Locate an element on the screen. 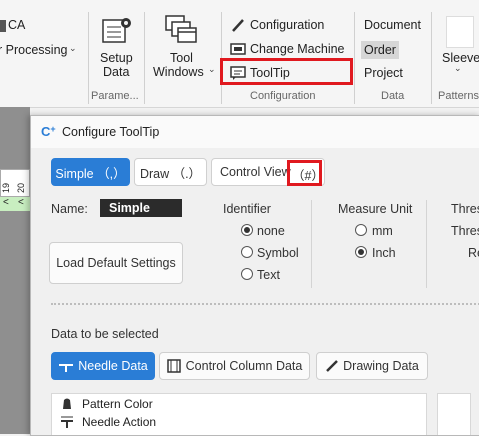  side-panel is located at coordinates (454, 414).